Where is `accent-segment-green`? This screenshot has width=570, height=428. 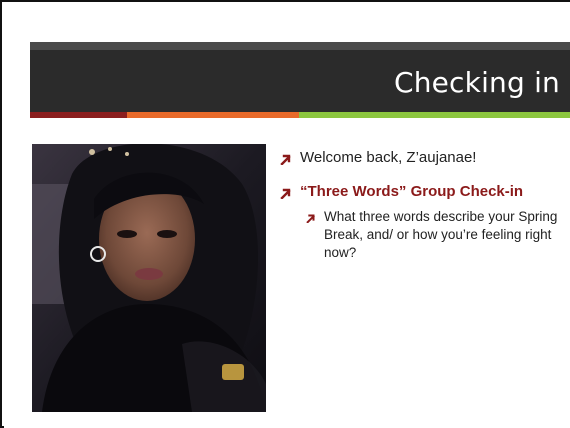
accent-segment-green is located at coordinates (434, 115).